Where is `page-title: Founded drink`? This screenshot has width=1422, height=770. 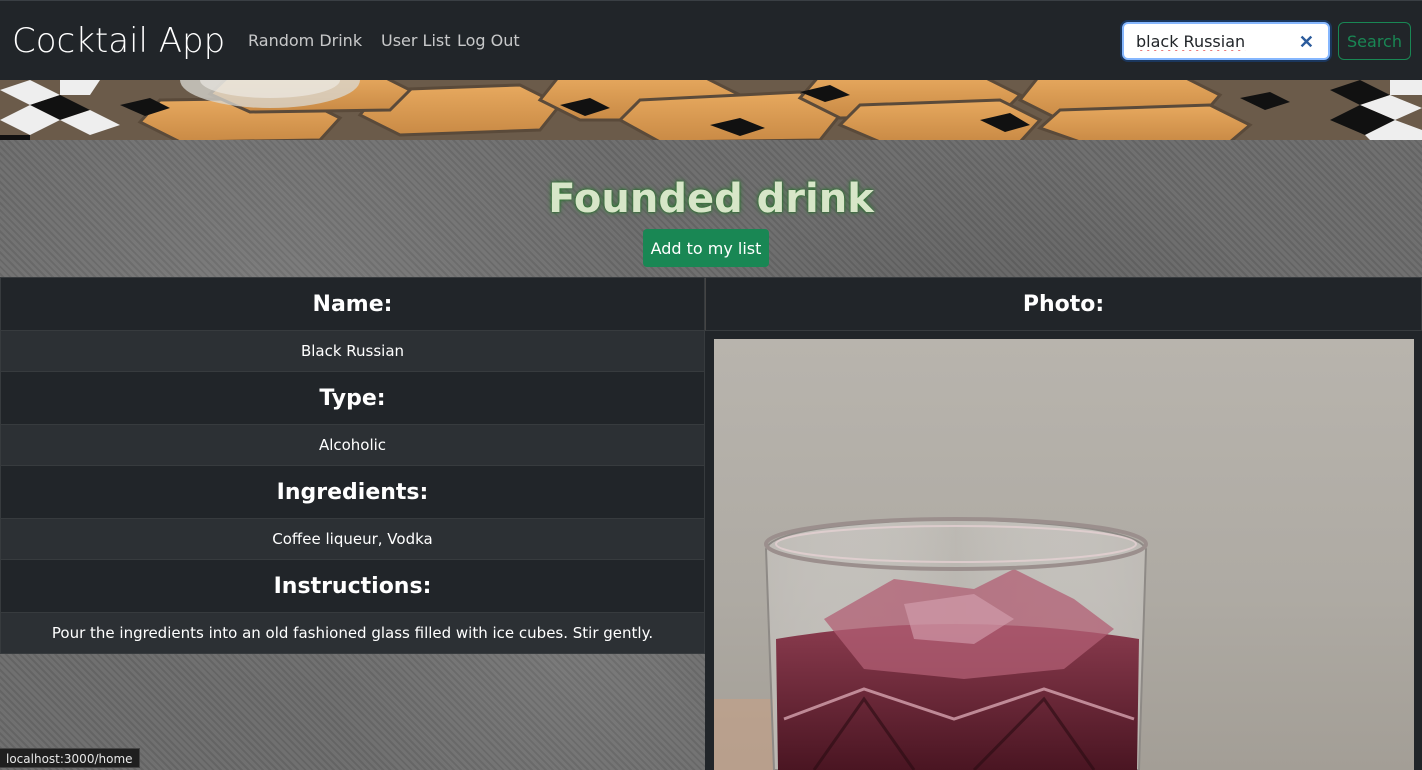
page-title: Founded drink is located at coordinates (711, 199).